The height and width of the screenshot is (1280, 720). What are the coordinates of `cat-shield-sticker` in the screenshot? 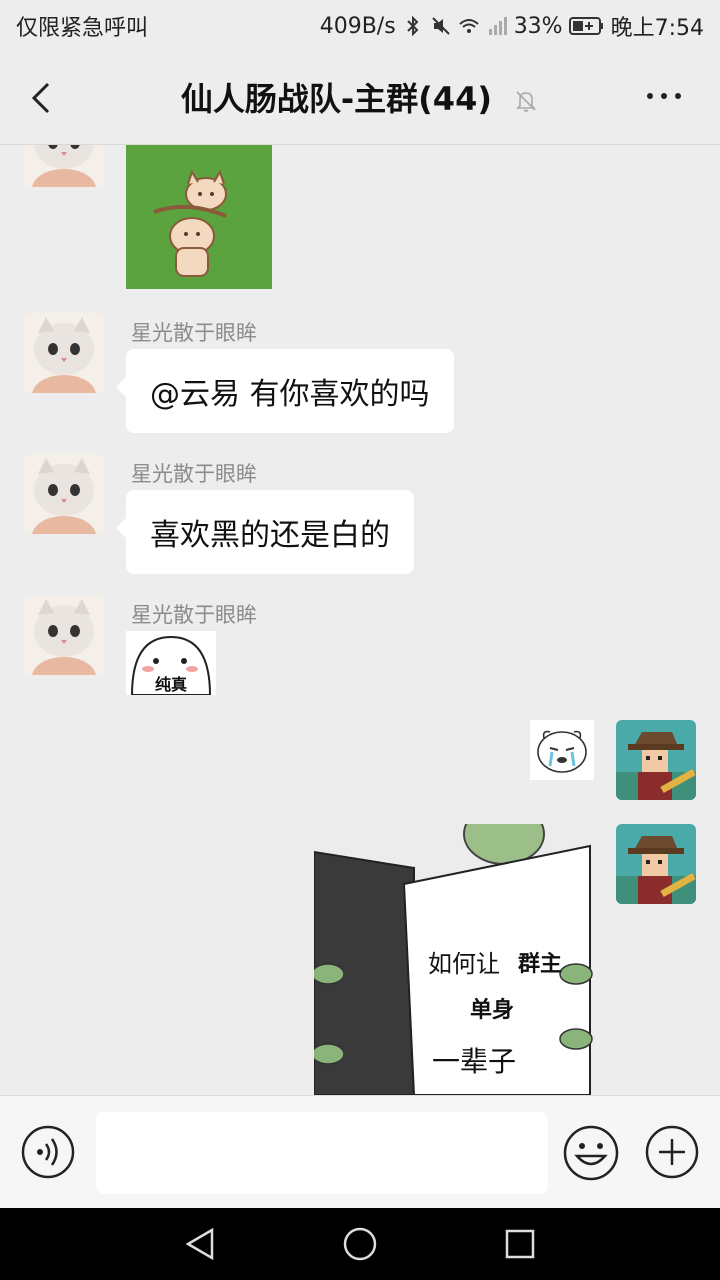 It's located at (199, 217).